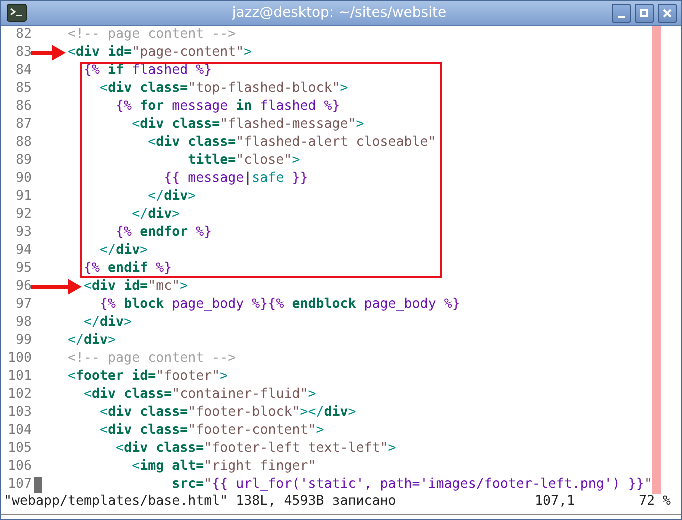  Describe the element at coordinates (255, 449) in the screenshot. I see `code-line: <div class="footer-left text-left">` at that location.